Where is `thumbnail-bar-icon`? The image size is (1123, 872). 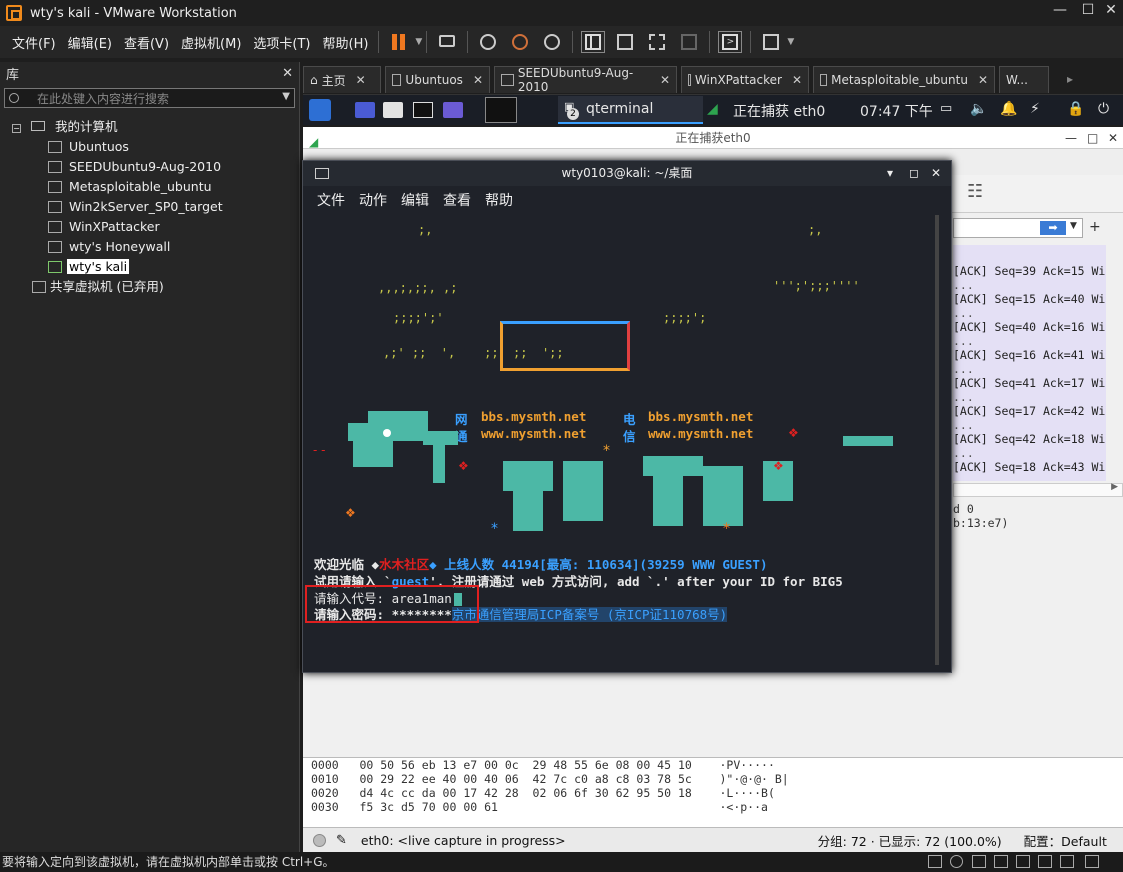 thumbnail-bar-icon is located at coordinates (625, 42).